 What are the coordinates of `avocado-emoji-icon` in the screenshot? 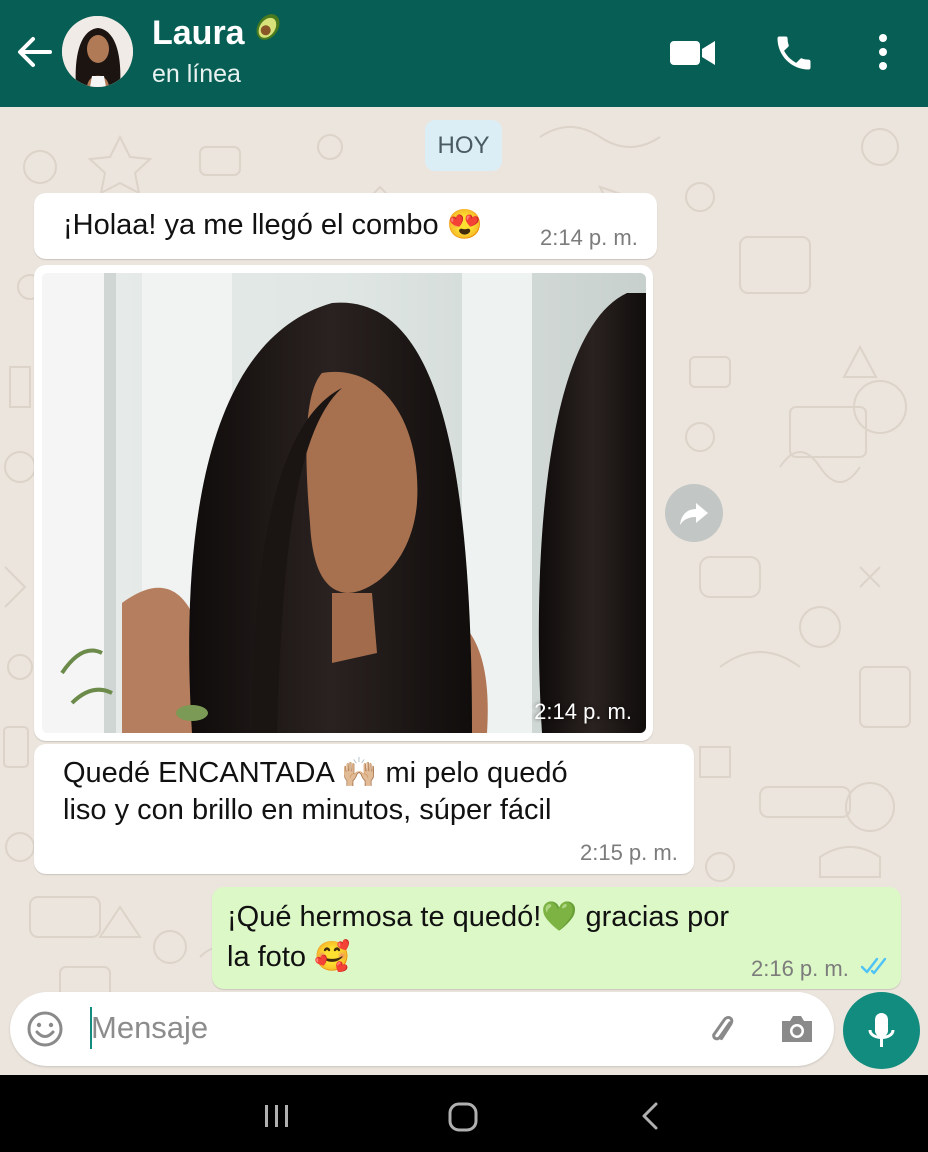 It's located at (268, 31).